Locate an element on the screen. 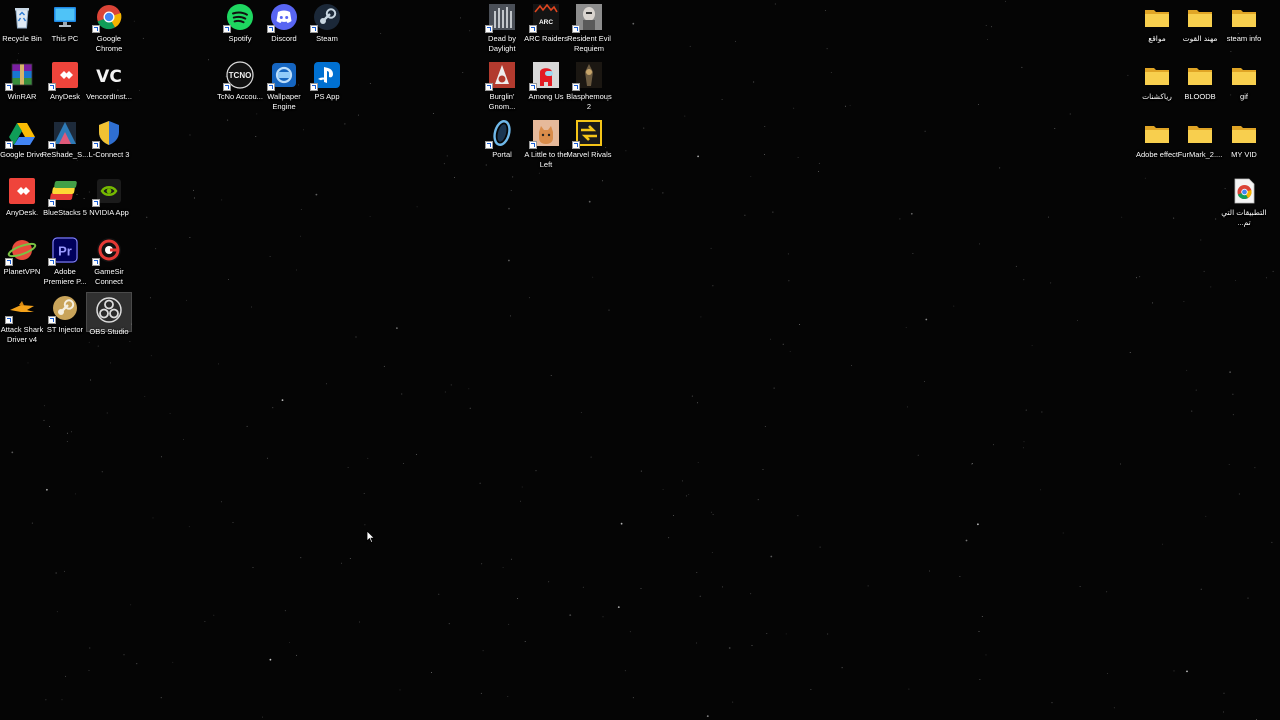  desktop-icon-google-chrome: Google Chrome is located at coordinates (109, 28).